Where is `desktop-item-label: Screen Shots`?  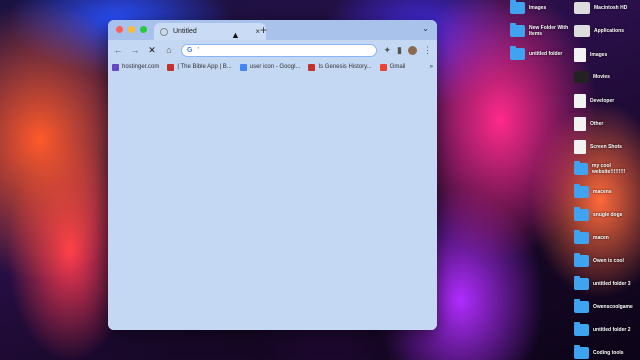
desktop-item-label: Screen Shots is located at coordinates (606, 147).